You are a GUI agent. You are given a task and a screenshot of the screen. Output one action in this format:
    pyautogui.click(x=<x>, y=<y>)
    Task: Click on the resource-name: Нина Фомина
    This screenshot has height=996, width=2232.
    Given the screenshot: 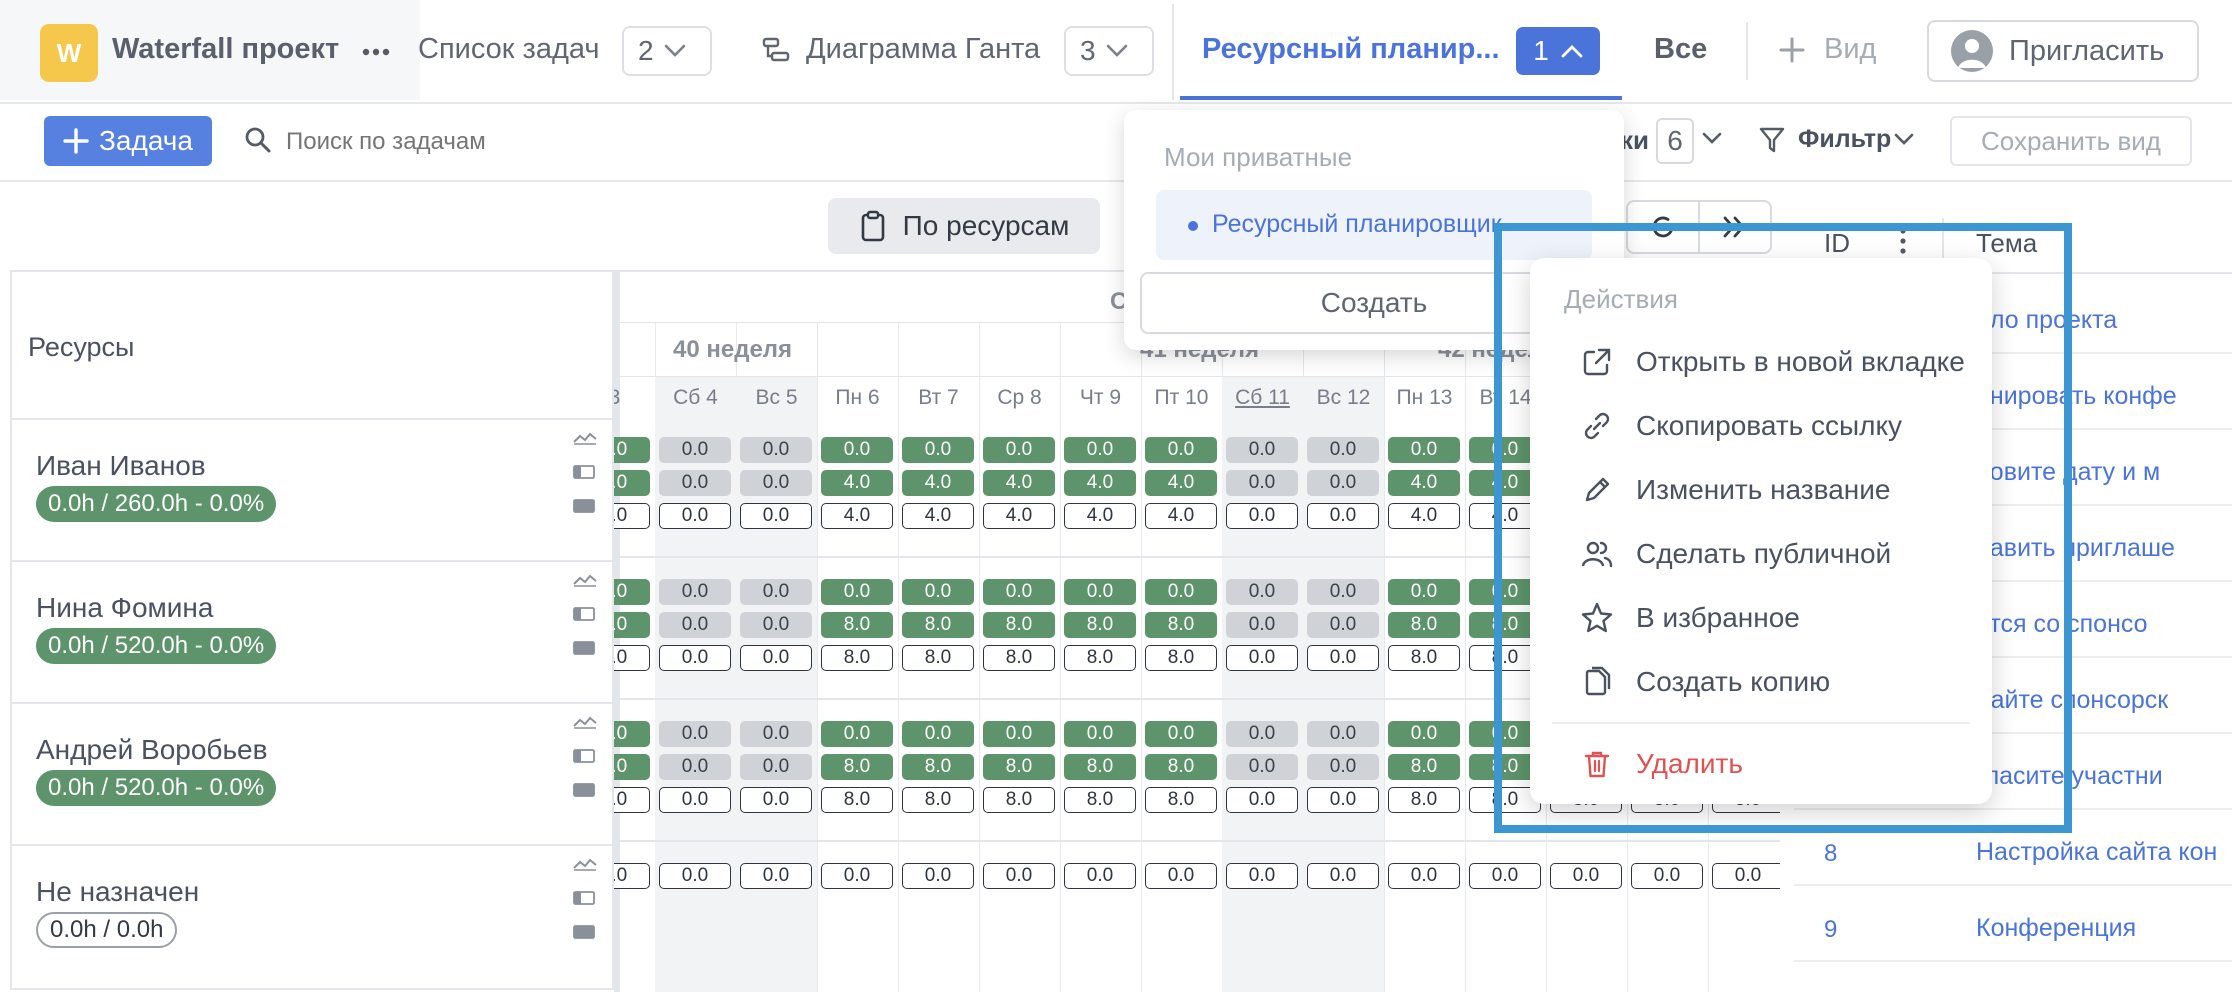 What is the action you would take?
    pyautogui.click(x=124, y=608)
    